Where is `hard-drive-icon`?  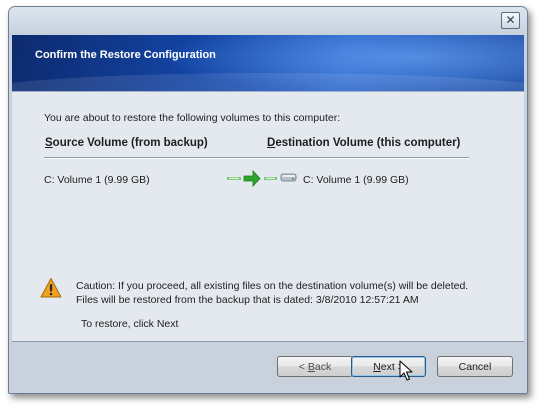
hard-drive-icon is located at coordinates (289, 178).